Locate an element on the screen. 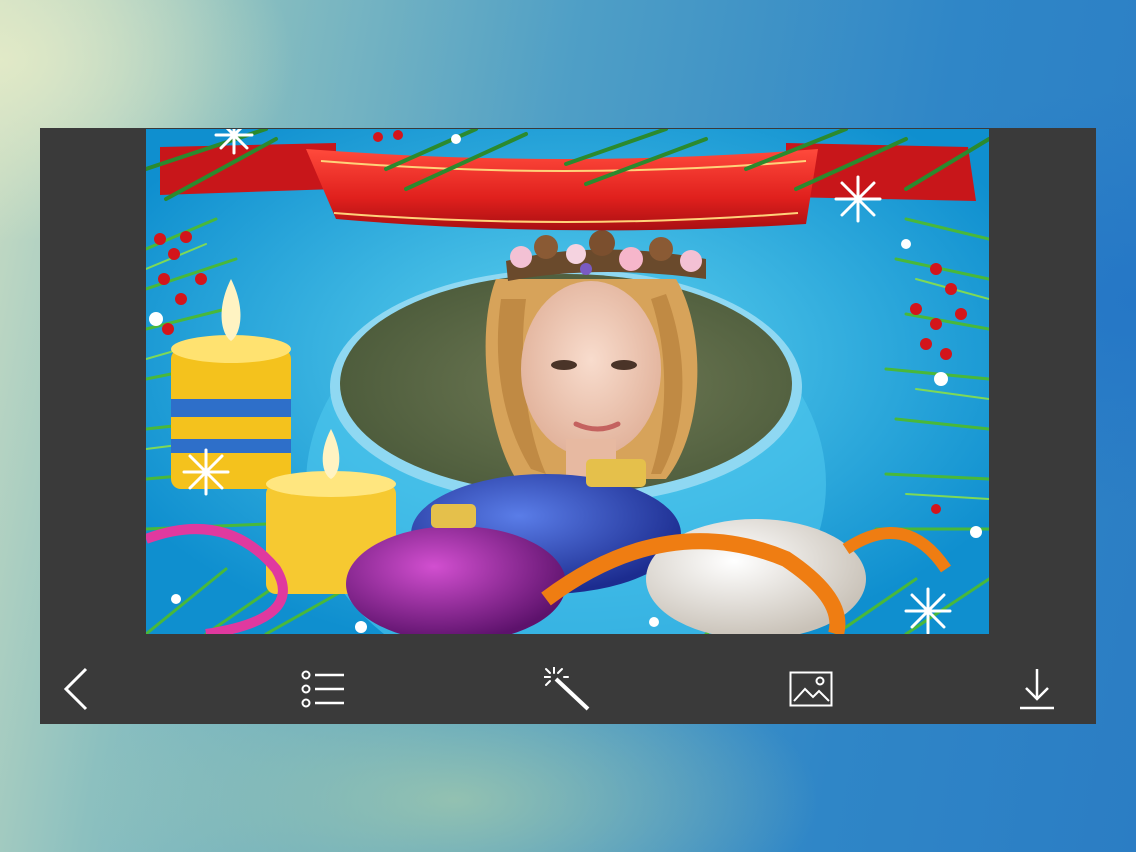 The image size is (1136, 852). download-button is located at coordinates (1037, 689).